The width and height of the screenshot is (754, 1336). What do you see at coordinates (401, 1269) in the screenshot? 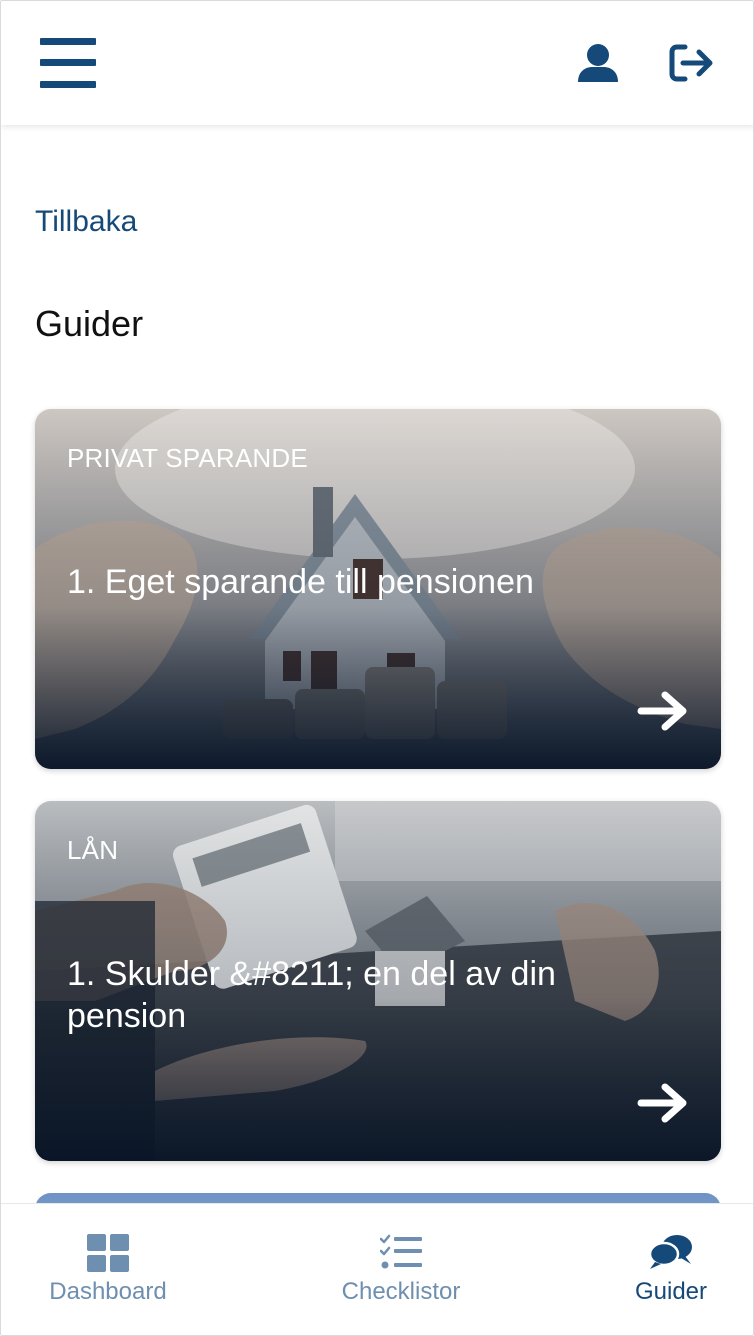
I see `tab-checklistor: Checklistor` at bounding box center [401, 1269].